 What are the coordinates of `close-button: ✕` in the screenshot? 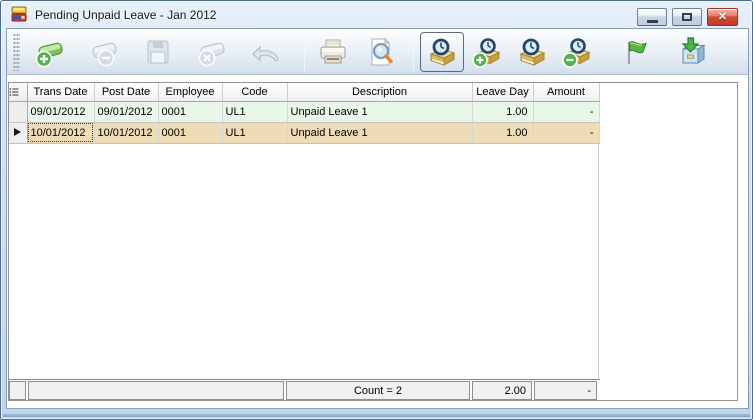 It's located at (722, 17).